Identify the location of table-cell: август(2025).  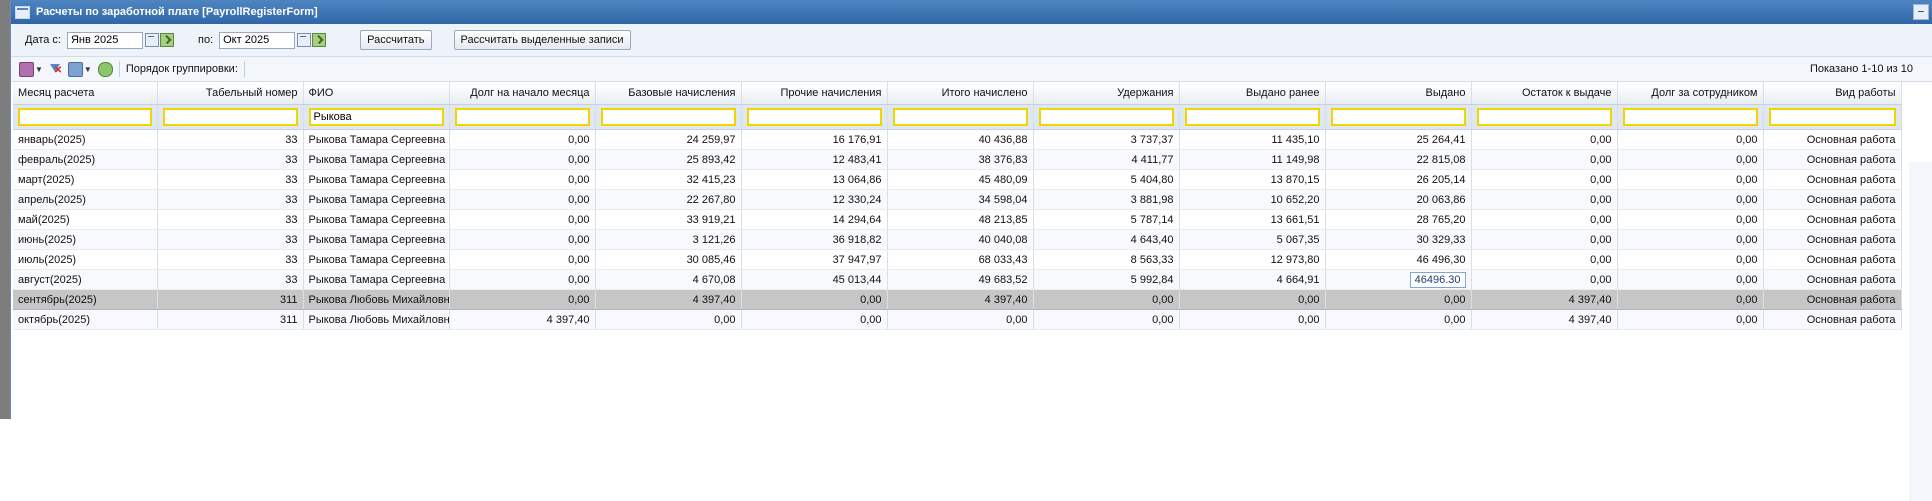
(85, 279).